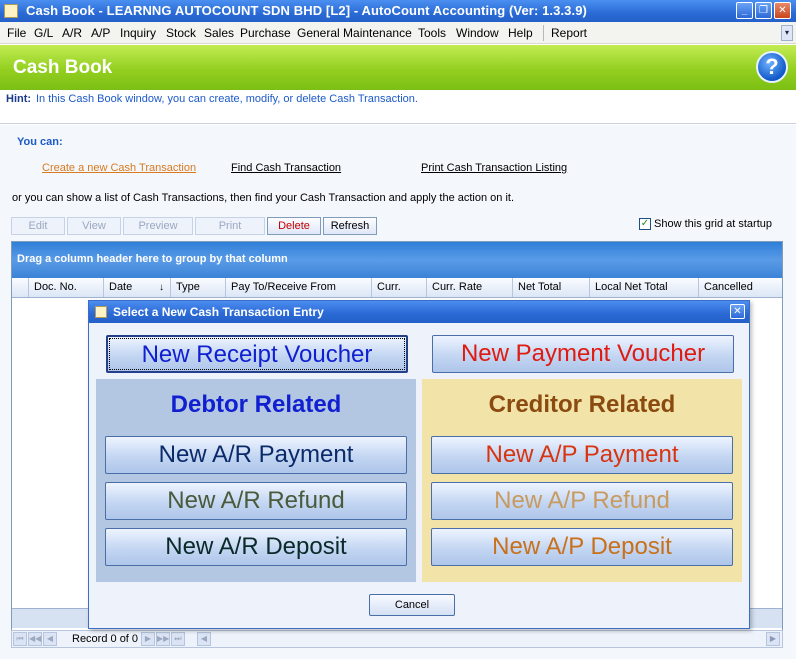 Image resolution: width=796 pixels, height=659 pixels. I want to click on col-pay-to-receive-from: Pay To/Receive From, so click(299, 287).